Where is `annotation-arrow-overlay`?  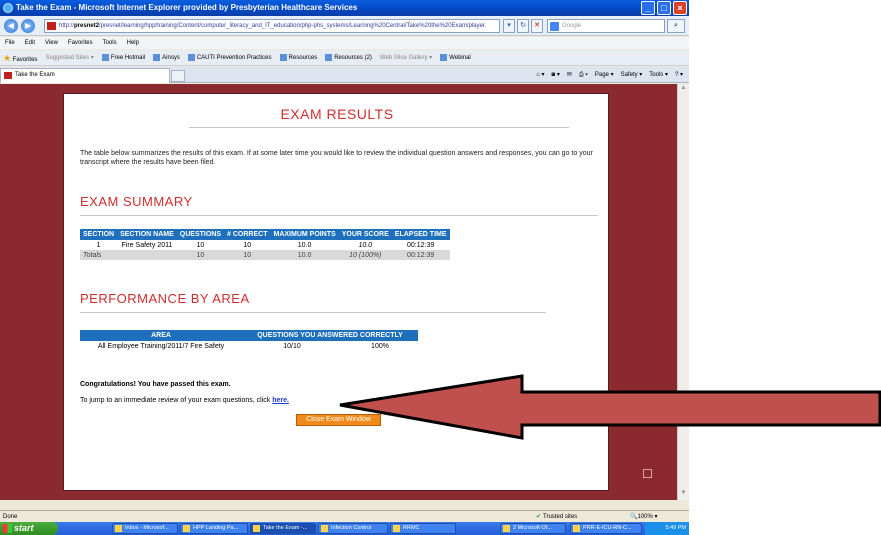
annotation-arrow-overlay is located at coordinates (610, 407).